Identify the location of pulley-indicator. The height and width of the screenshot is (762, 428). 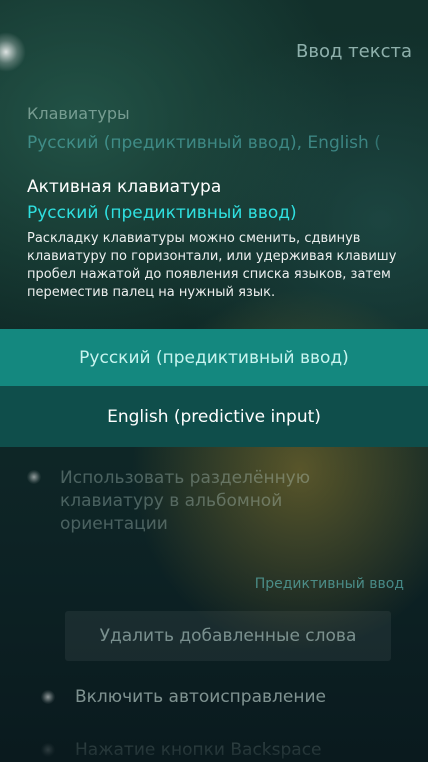
(13, 52).